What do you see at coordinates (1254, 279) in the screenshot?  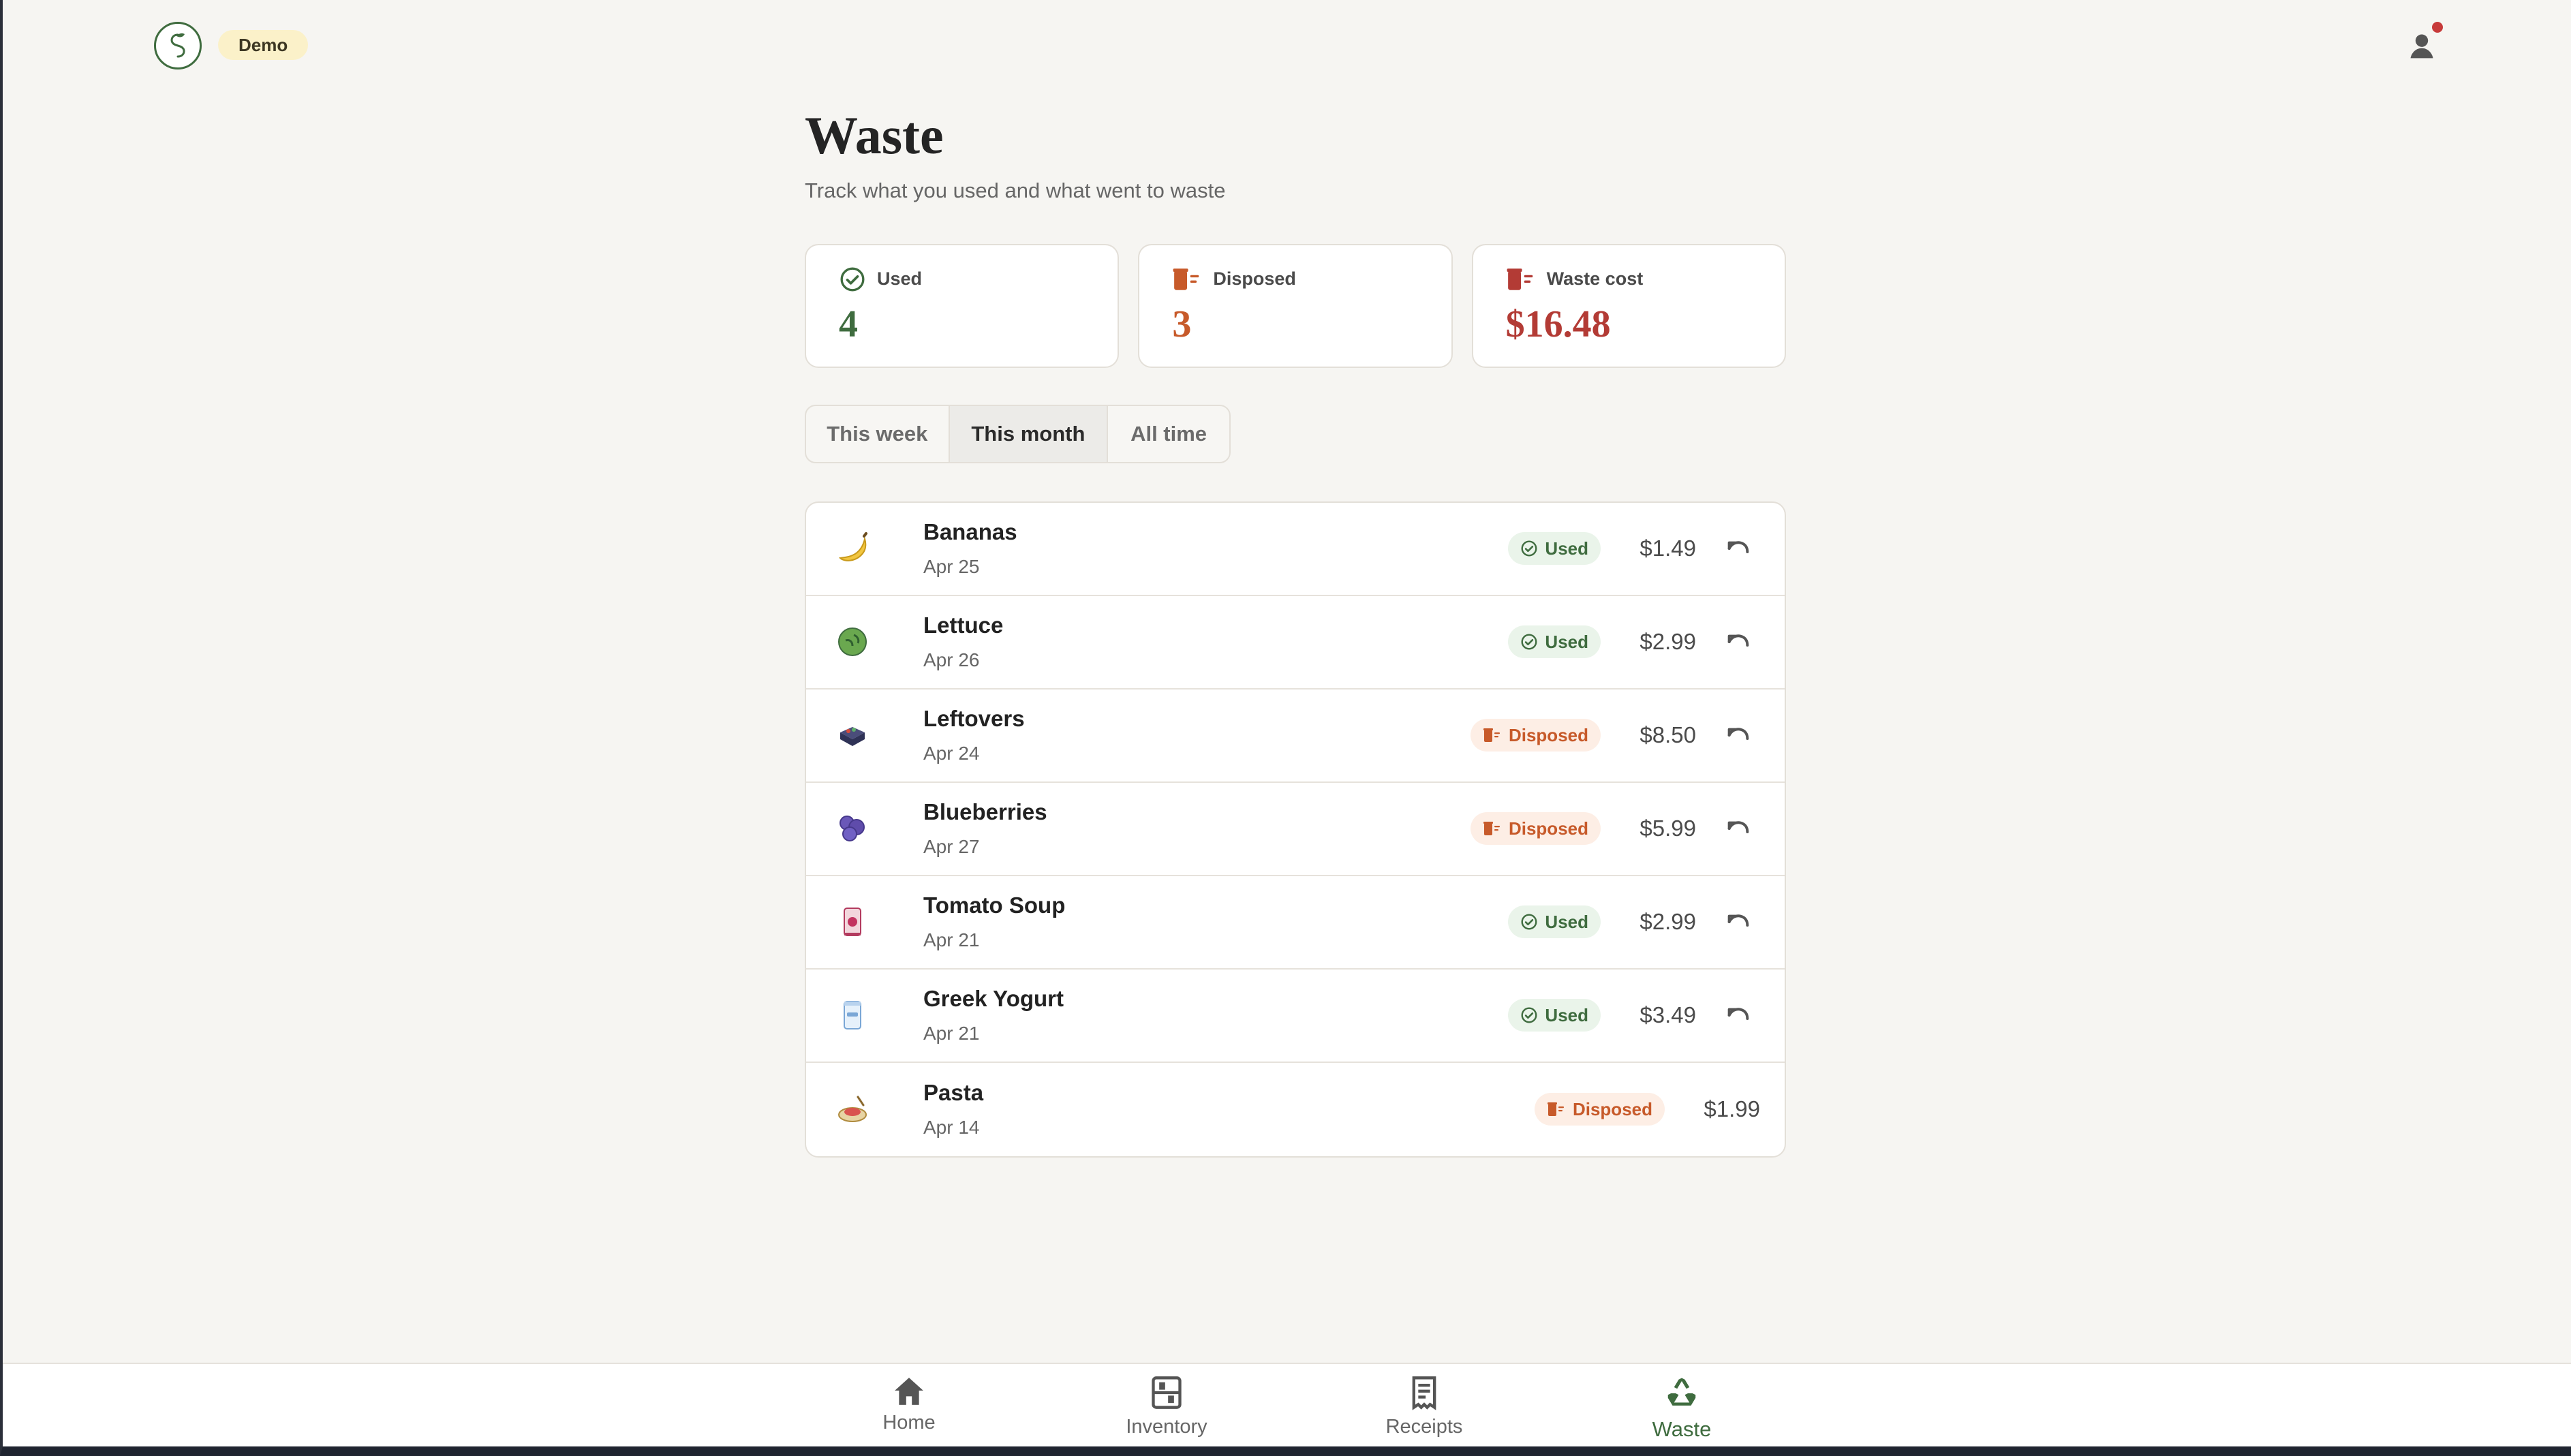 I see `stat-label: Disposed` at bounding box center [1254, 279].